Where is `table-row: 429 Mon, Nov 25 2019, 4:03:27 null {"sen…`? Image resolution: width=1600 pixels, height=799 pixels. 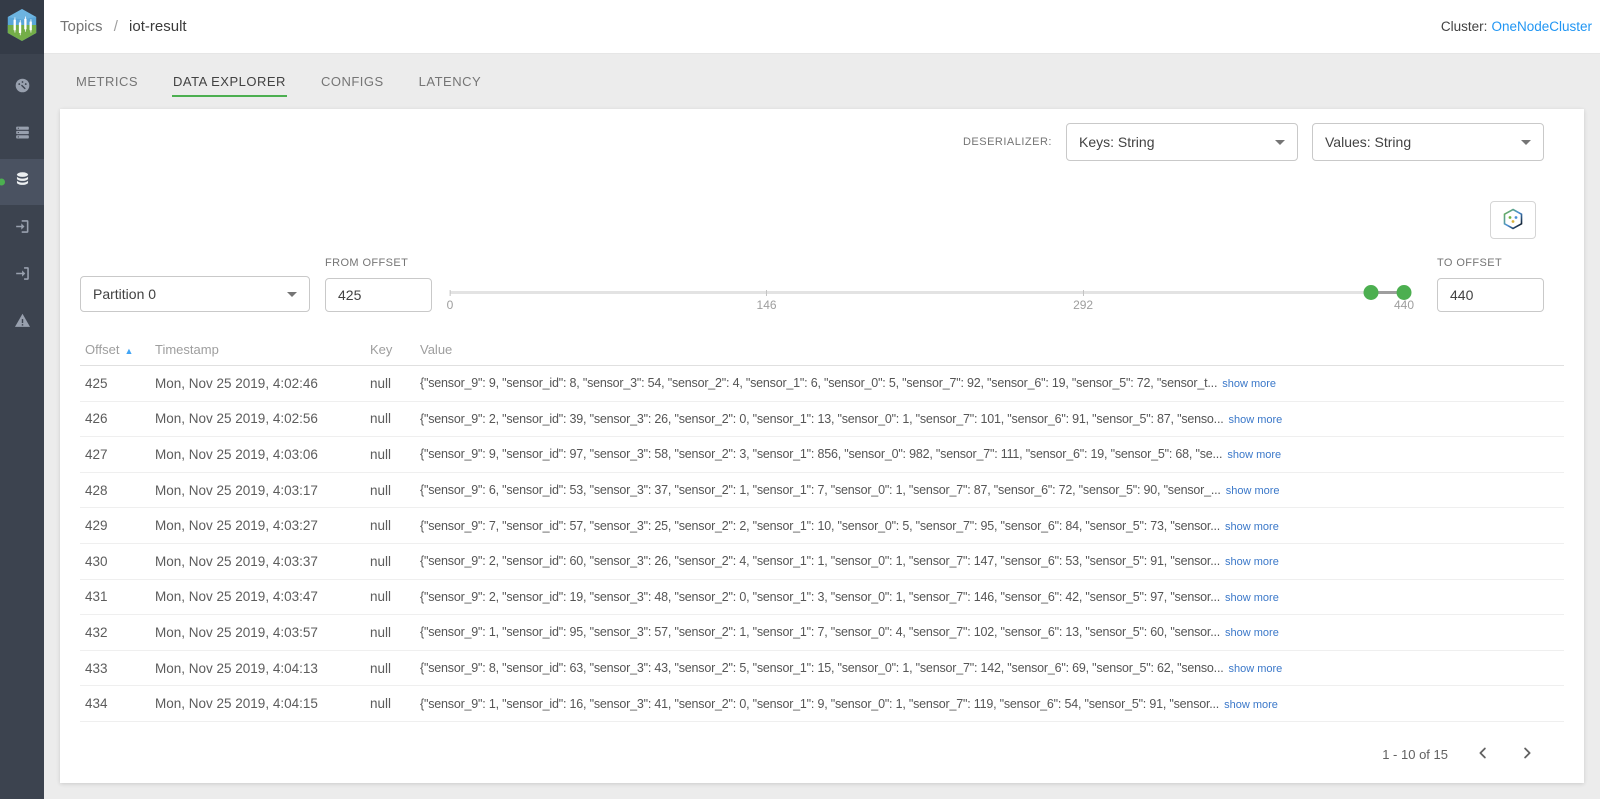 table-row: 429 Mon, Nov 25 2019, 4:03:27 null {"sen… is located at coordinates (822, 526).